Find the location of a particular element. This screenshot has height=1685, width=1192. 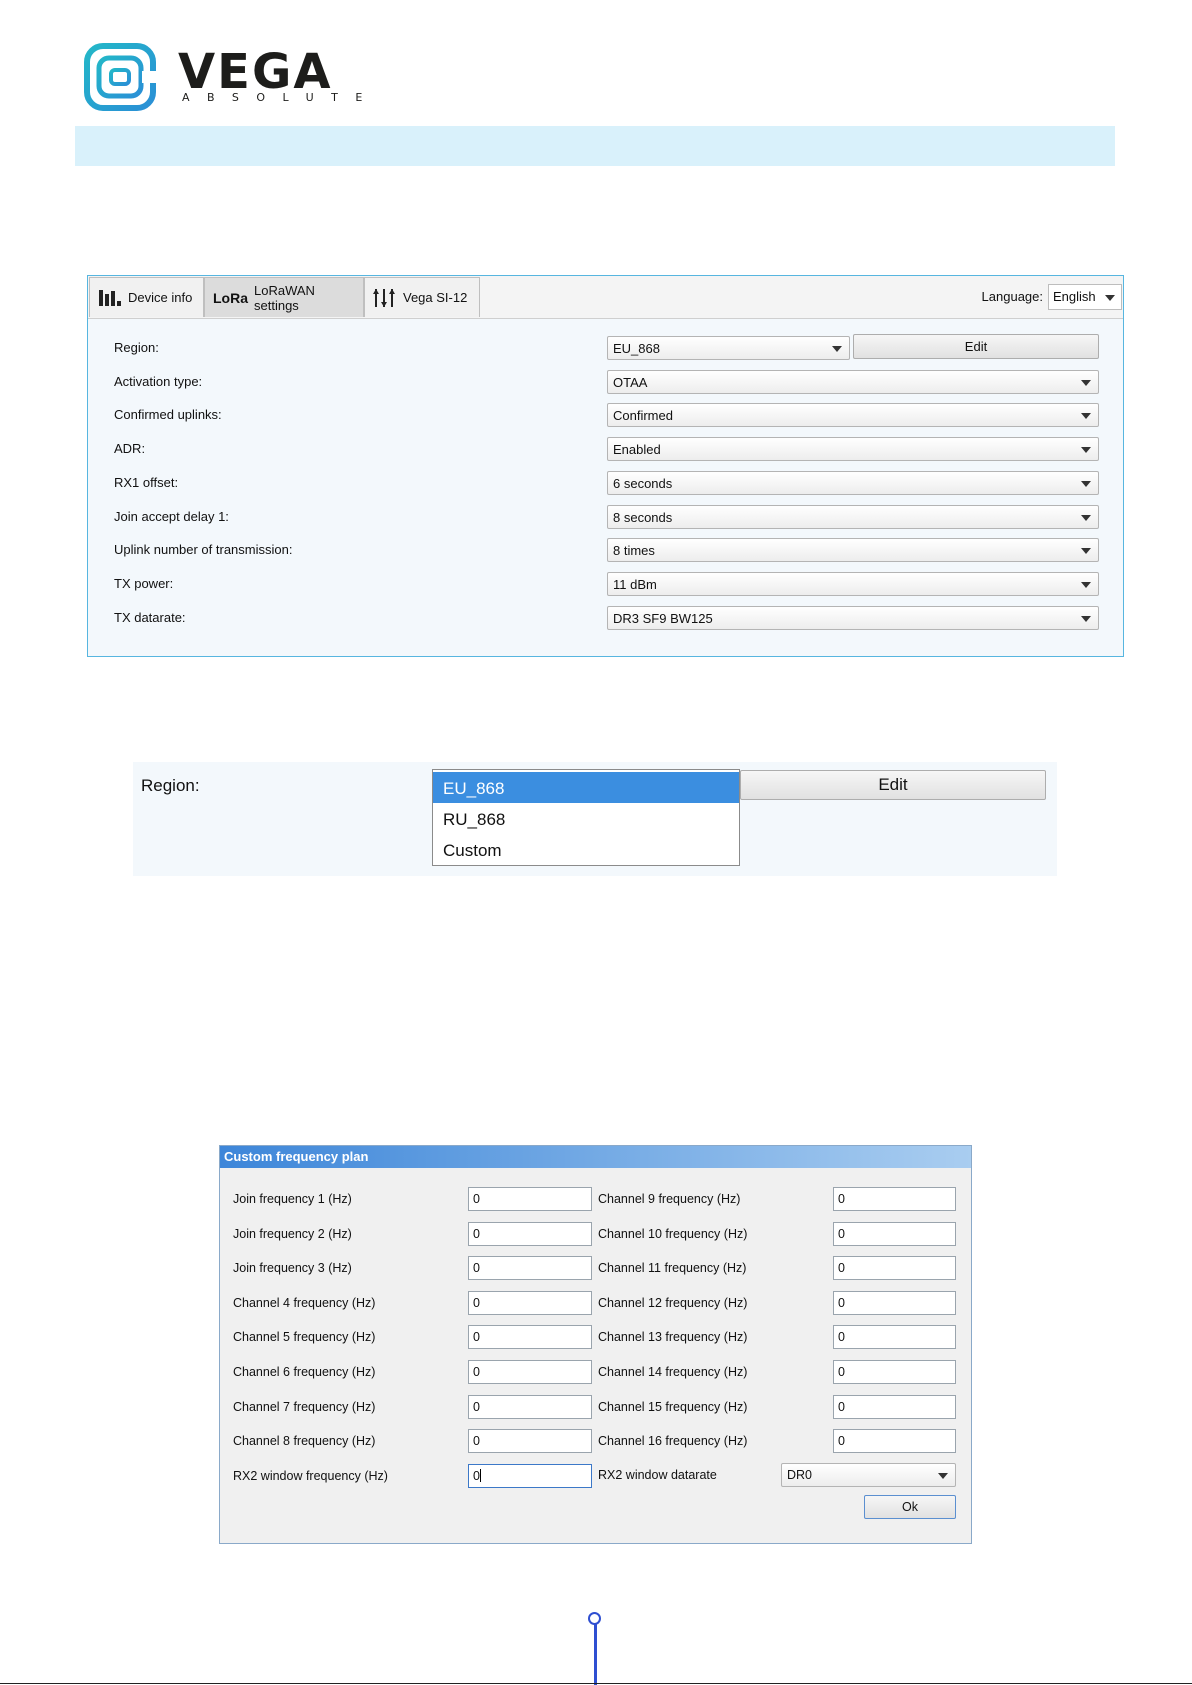

language-value: English is located at coordinates (1074, 296).